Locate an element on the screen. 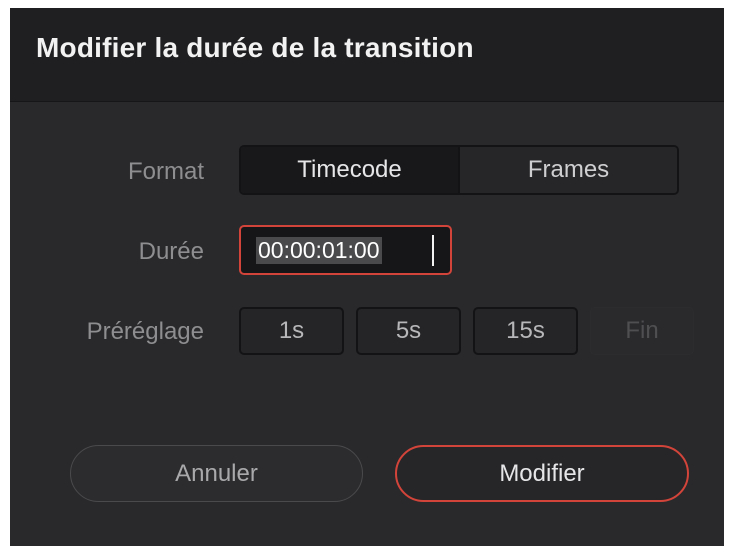 The image size is (732, 551). format-option-timecode: Timecode is located at coordinates (349, 170).